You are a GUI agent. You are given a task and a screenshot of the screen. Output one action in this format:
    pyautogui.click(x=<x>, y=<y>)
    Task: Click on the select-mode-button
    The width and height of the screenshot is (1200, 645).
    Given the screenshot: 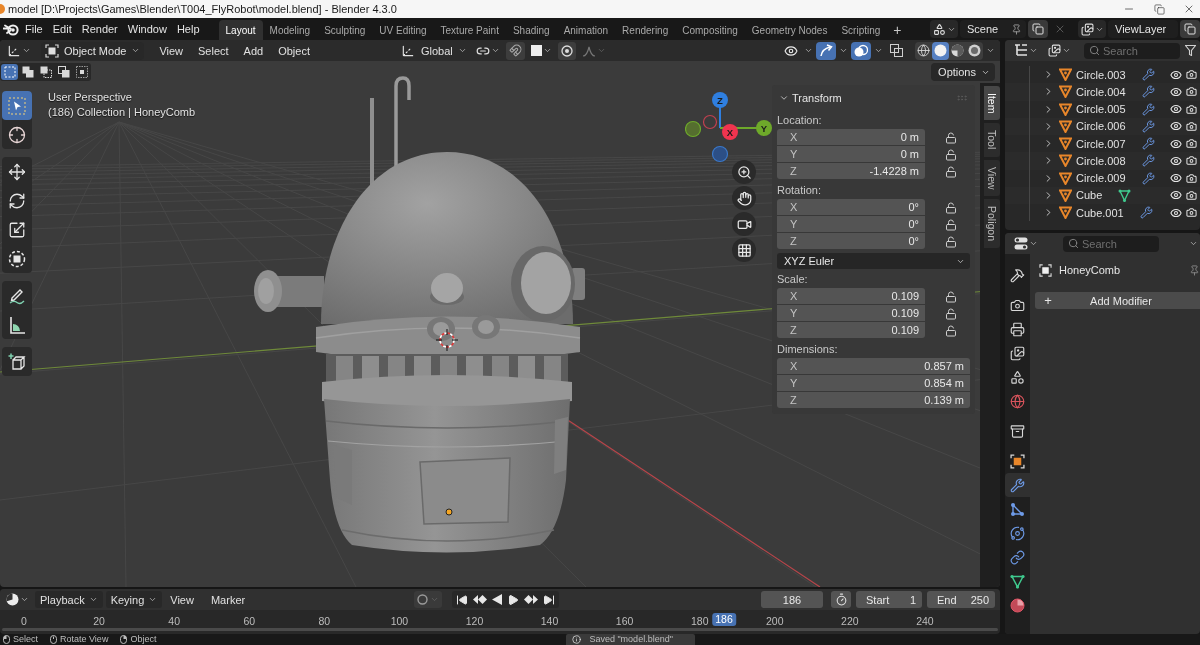 What is the action you would take?
    pyautogui.click(x=81, y=72)
    